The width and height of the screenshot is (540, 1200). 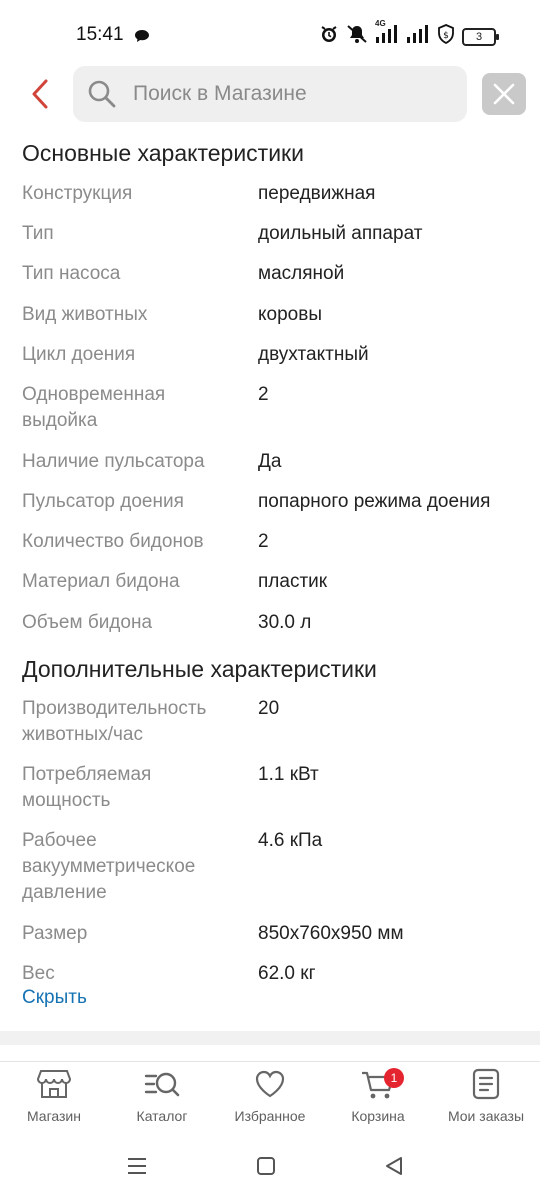 I want to click on spec-key: Конструкция, so click(x=77, y=193).